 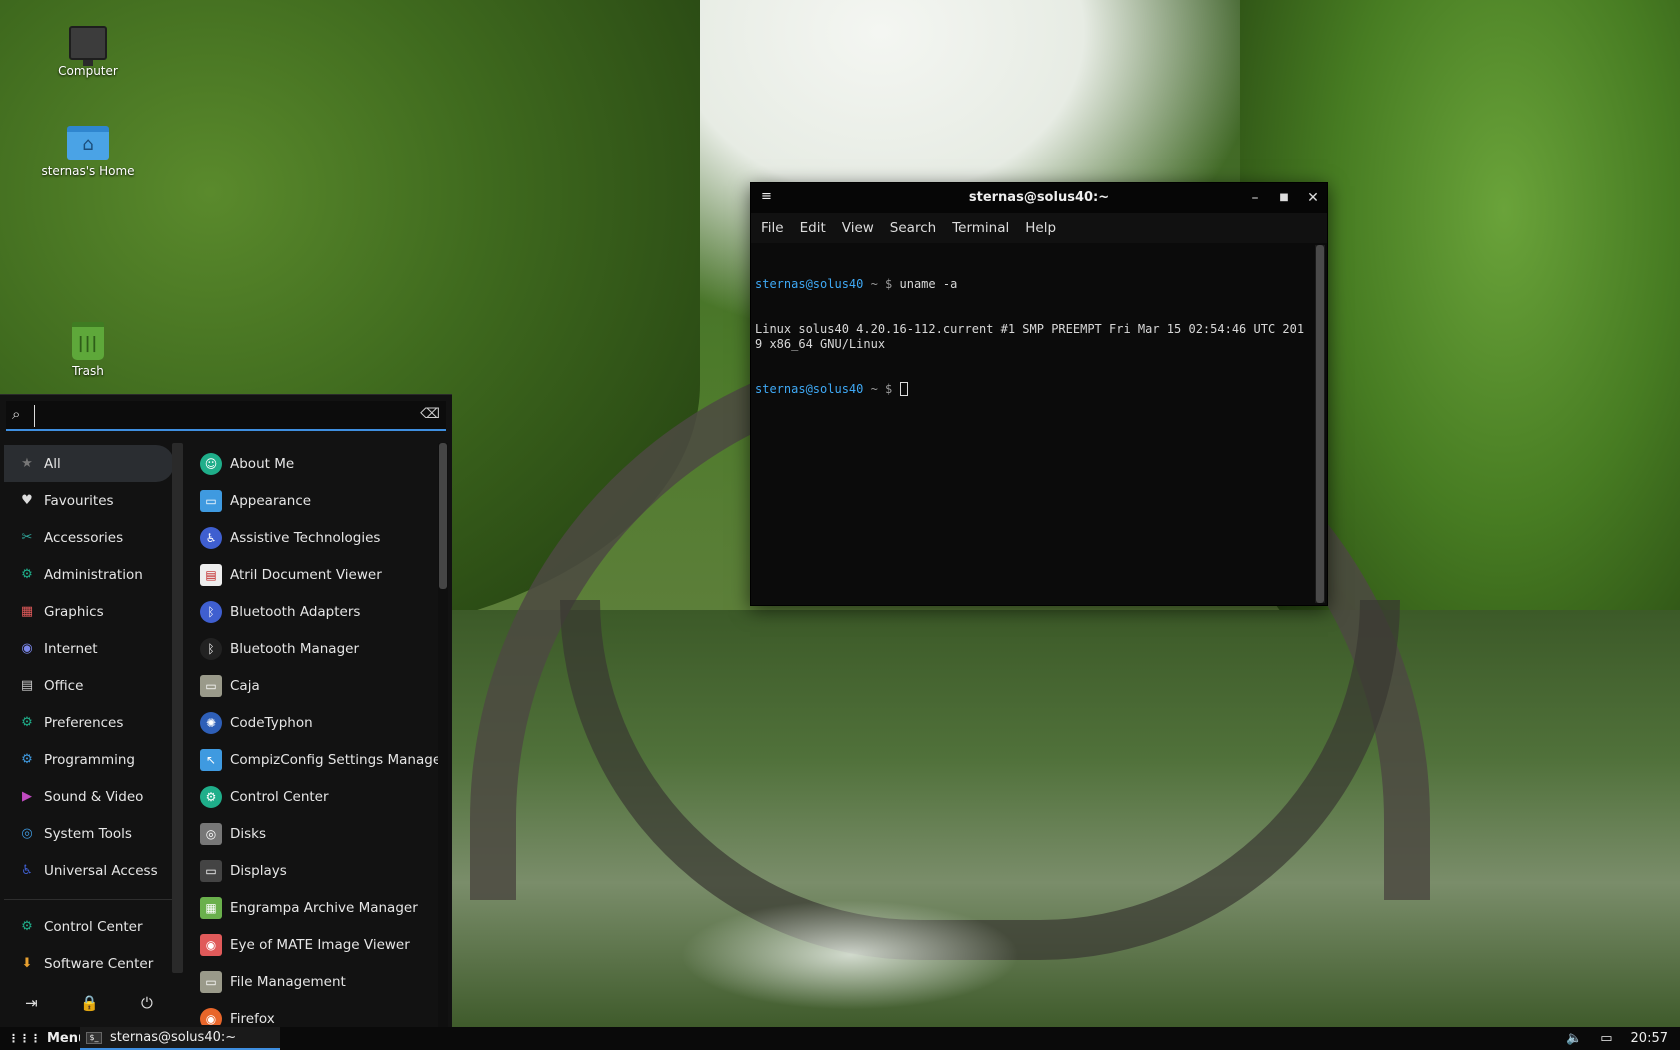 I want to click on software-center-icon: ⬇, so click(x=27, y=963).